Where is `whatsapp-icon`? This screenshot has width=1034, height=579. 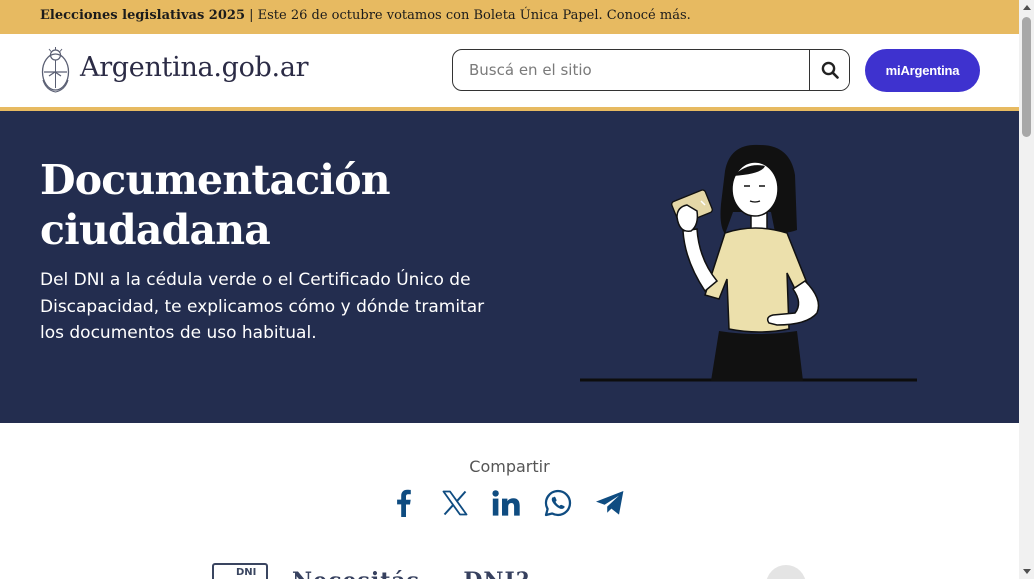
whatsapp-icon is located at coordinates (558, 503).